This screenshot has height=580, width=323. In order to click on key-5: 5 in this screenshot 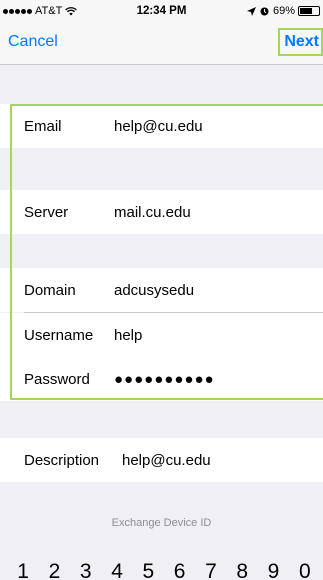, I will do `click(148, 570)`.